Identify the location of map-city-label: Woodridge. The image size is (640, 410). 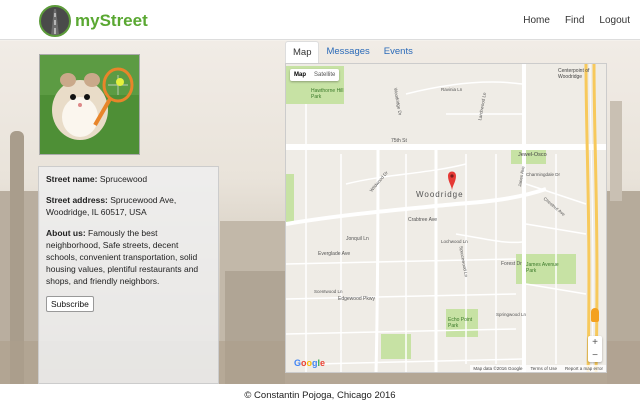
(440, 194).